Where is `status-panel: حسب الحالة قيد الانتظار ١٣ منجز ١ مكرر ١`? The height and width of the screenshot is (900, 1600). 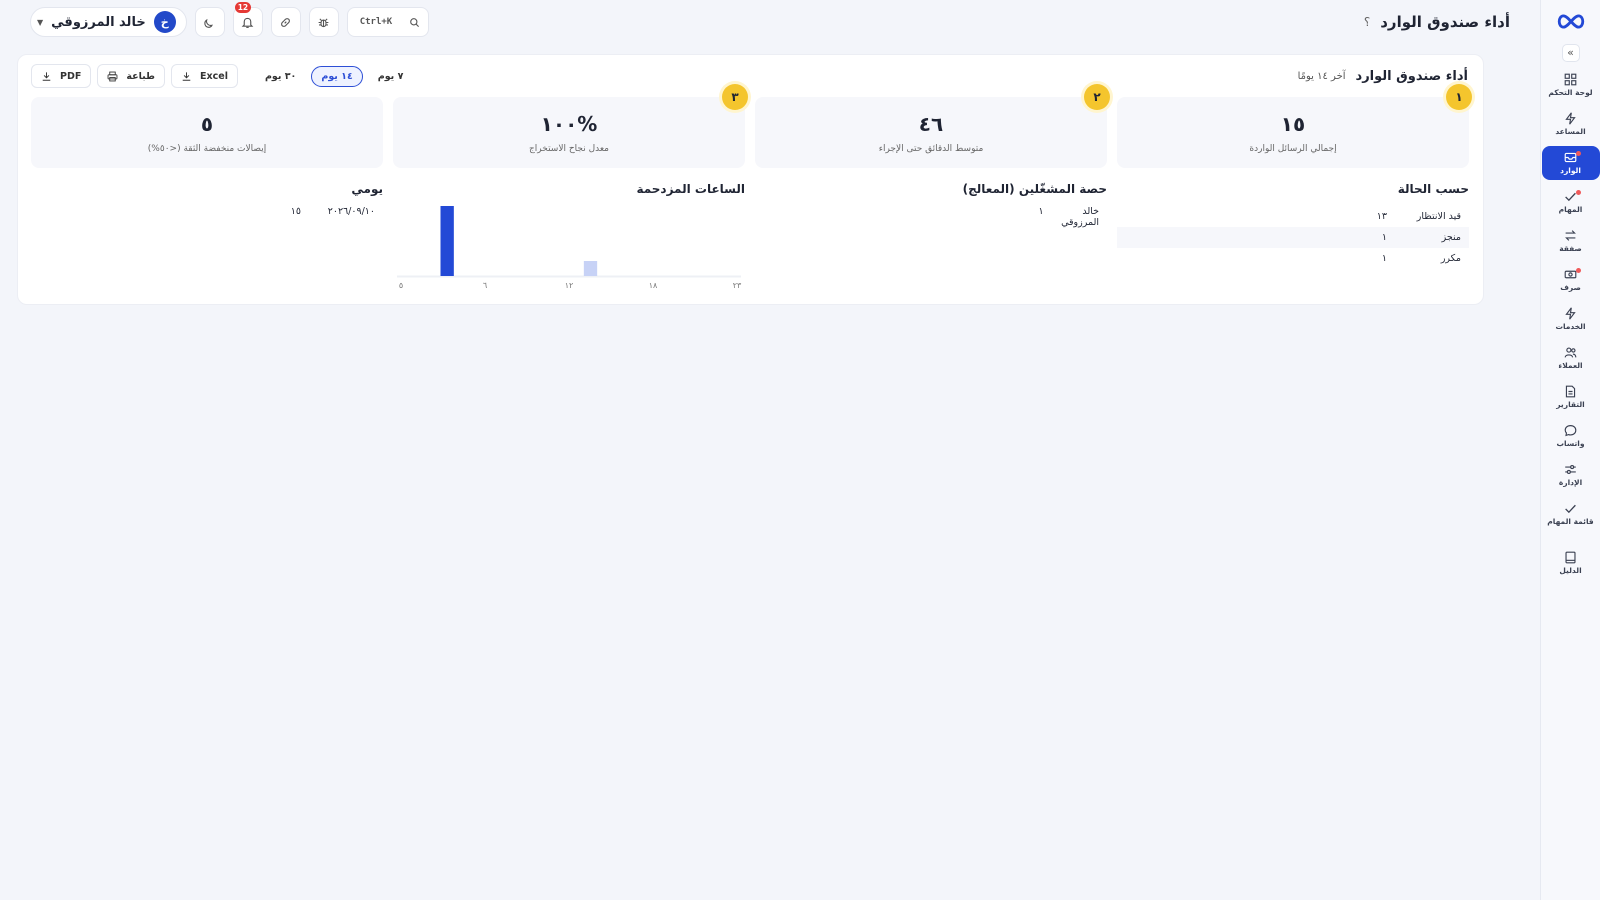
status-panel: حسب الحالة قيد الانتظار ١٣ منجز ١ مكرر ١ is located at coordinates (1293, 237).